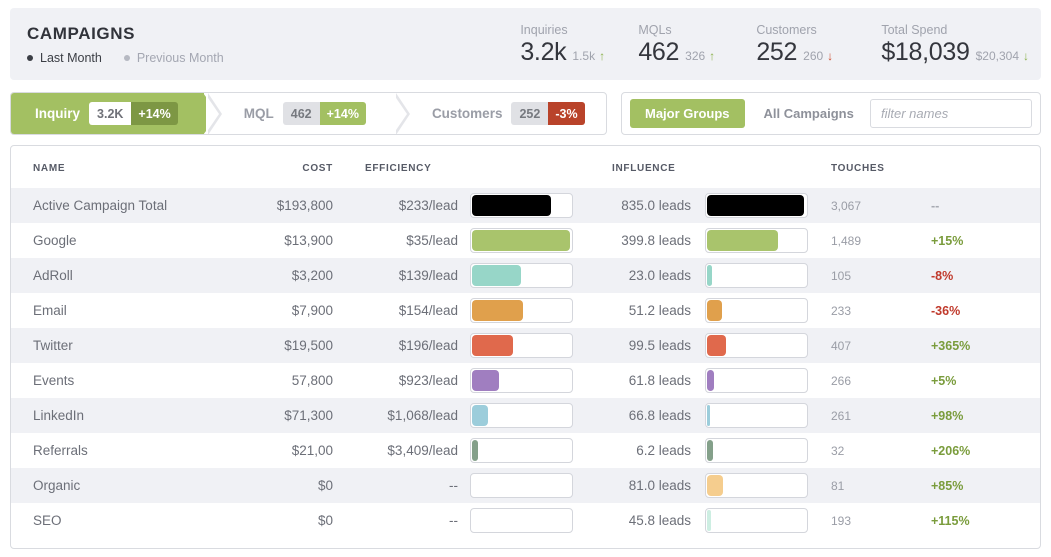 The width and height of the screenshot is (1051, 557). What do you see at coordinates (312, 310) in the screenshot?
I see `cell-cost: $7,900` at bounding box center [312, 310].